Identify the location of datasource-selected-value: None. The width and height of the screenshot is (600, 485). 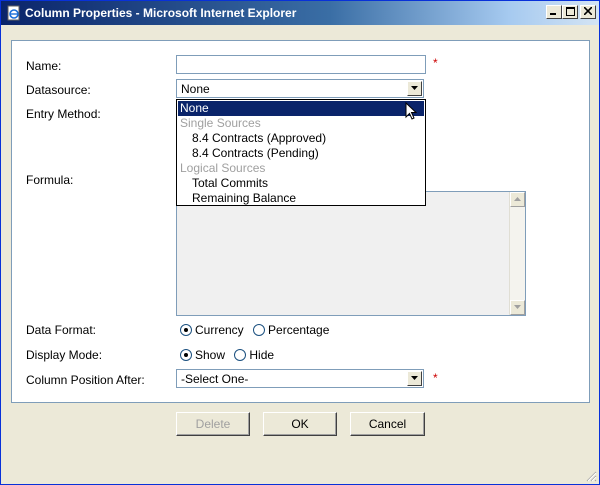
(195, 89).